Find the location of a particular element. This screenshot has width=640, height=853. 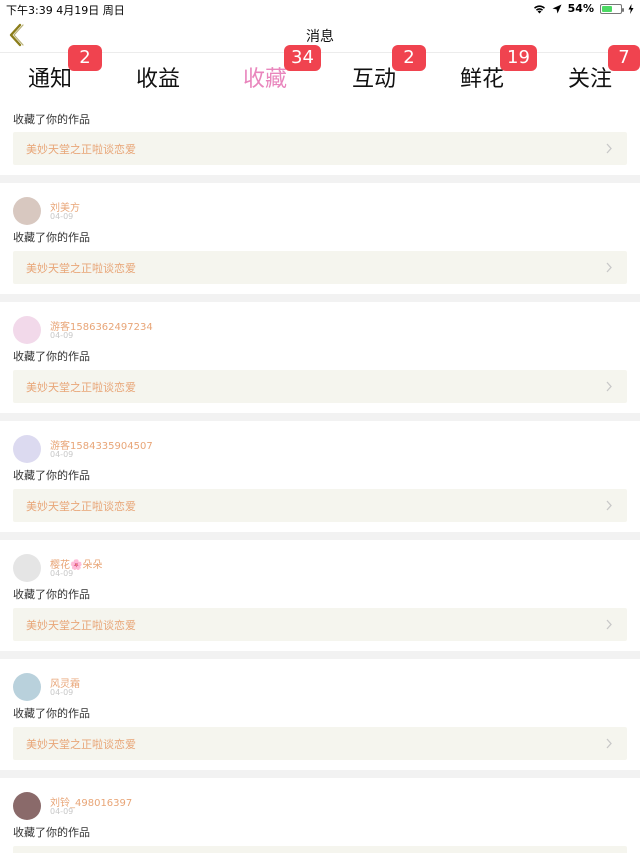

tab-label: 收益 is located at coordinates (157, 79).